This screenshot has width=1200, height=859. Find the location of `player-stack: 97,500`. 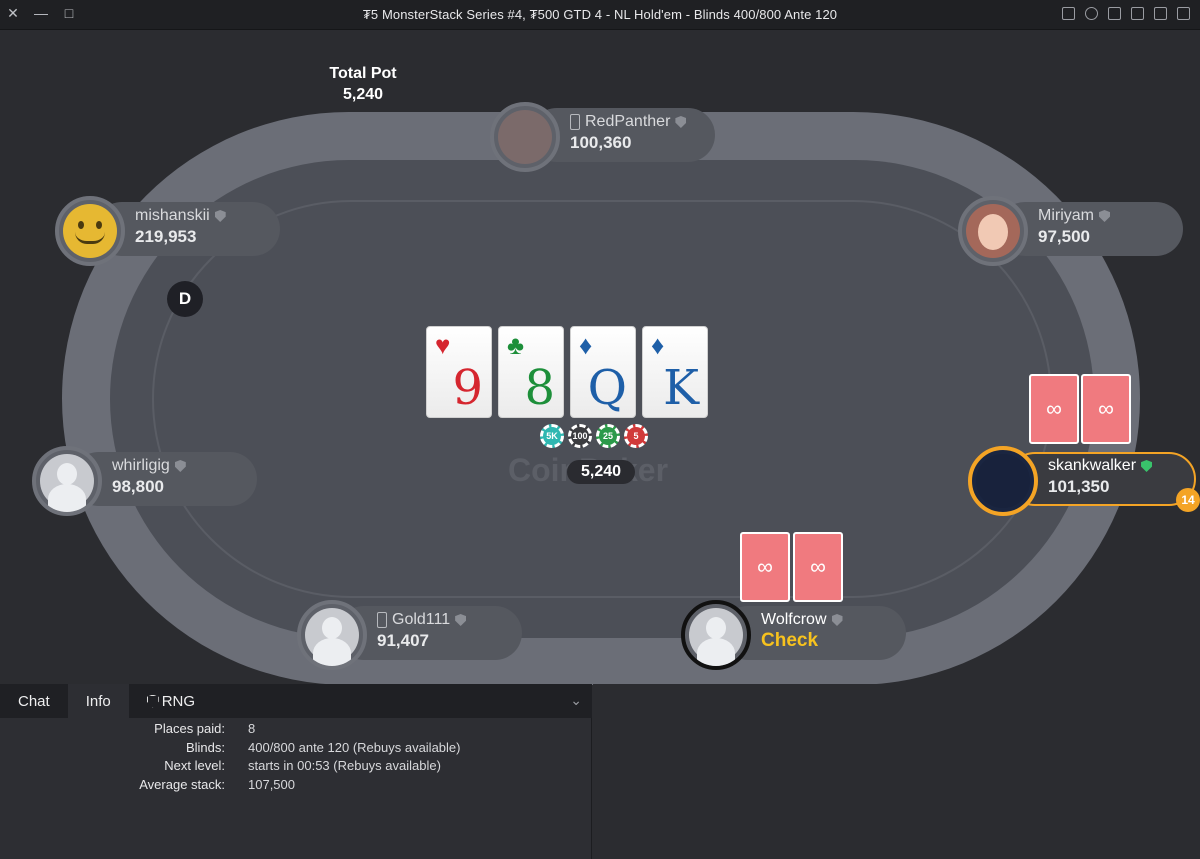

player-stack: 97,500 is located at coordinates (1064, 236).